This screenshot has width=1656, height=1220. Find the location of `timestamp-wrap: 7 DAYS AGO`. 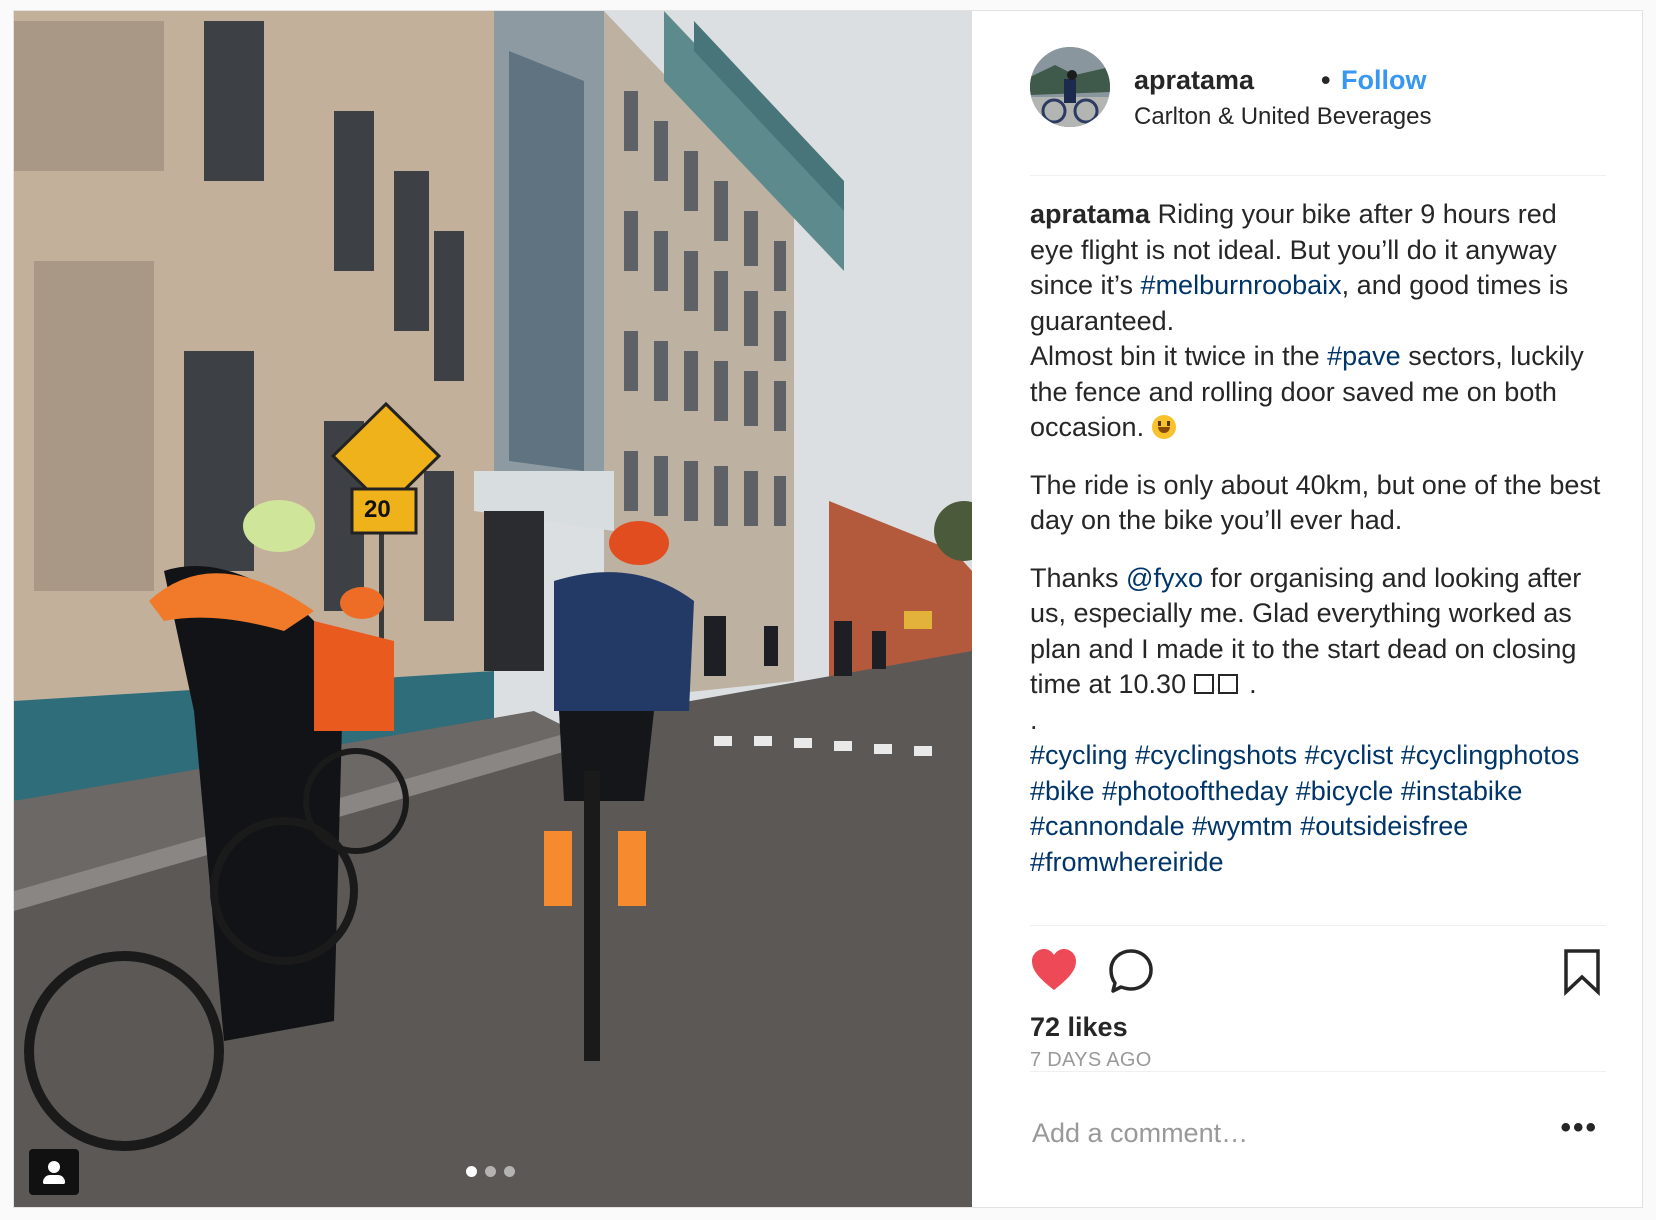

timestamp-wrap: 7 DAYS AGO is located at coordinates (1091, 1060).